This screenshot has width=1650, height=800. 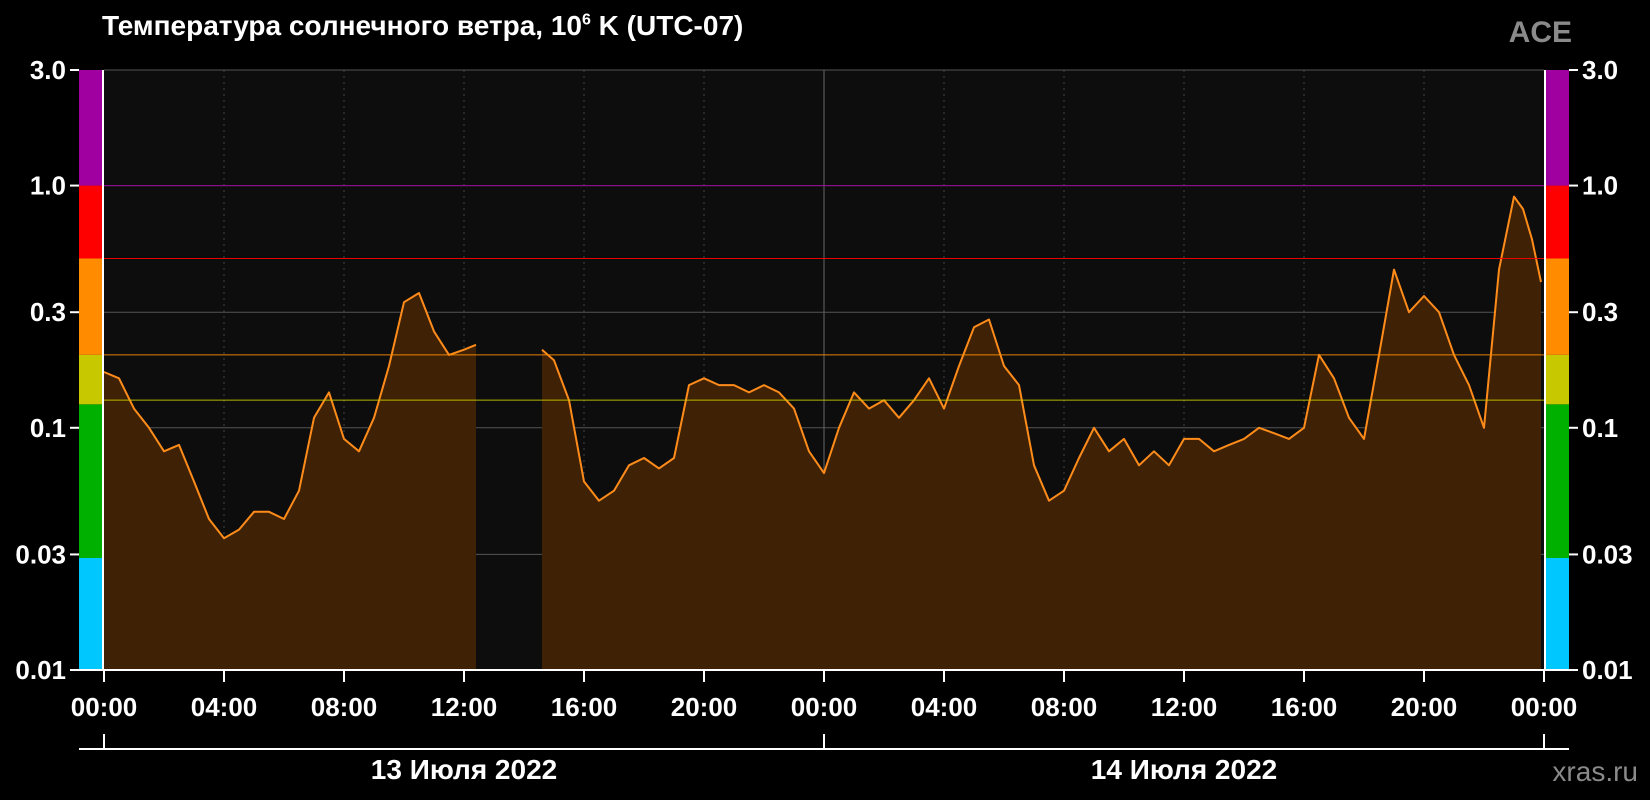 What do you see at coordinates (464, 707) in the screenshot?
I see `x-tick-label-3: 12:00` at bounding box center [464, 707].